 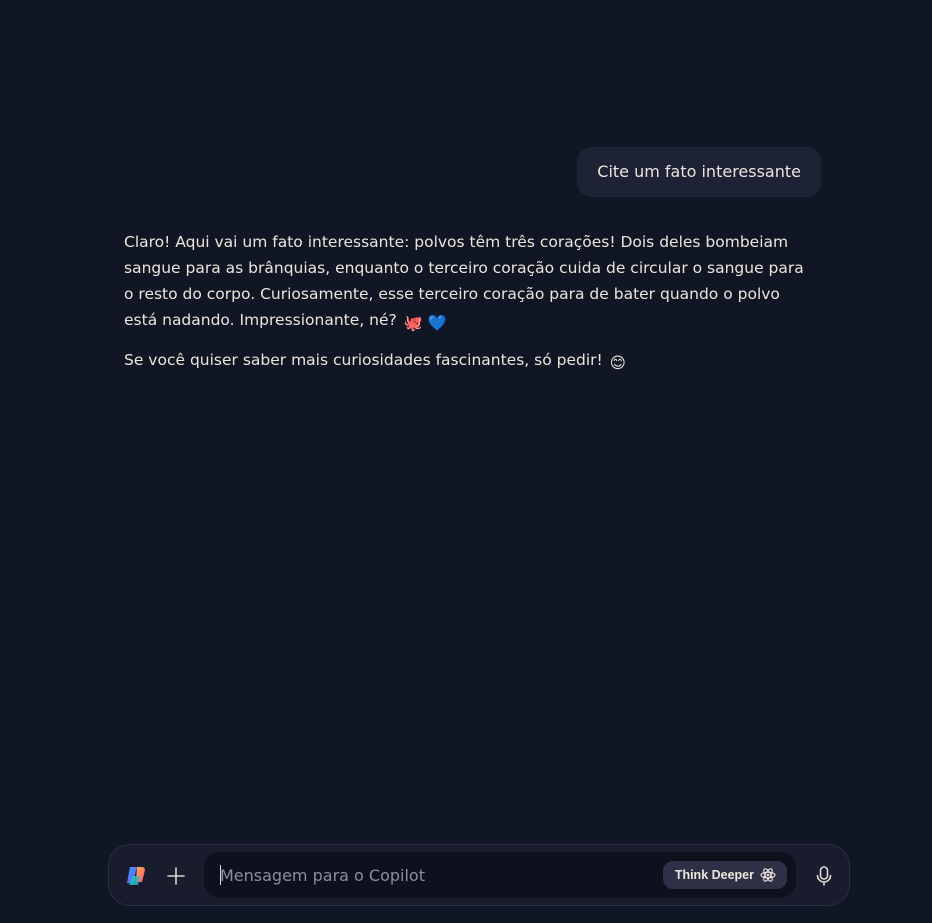 I want to click on octopus-blue-heart-emoji: 🐙 💙, so click(x=425, y=323).